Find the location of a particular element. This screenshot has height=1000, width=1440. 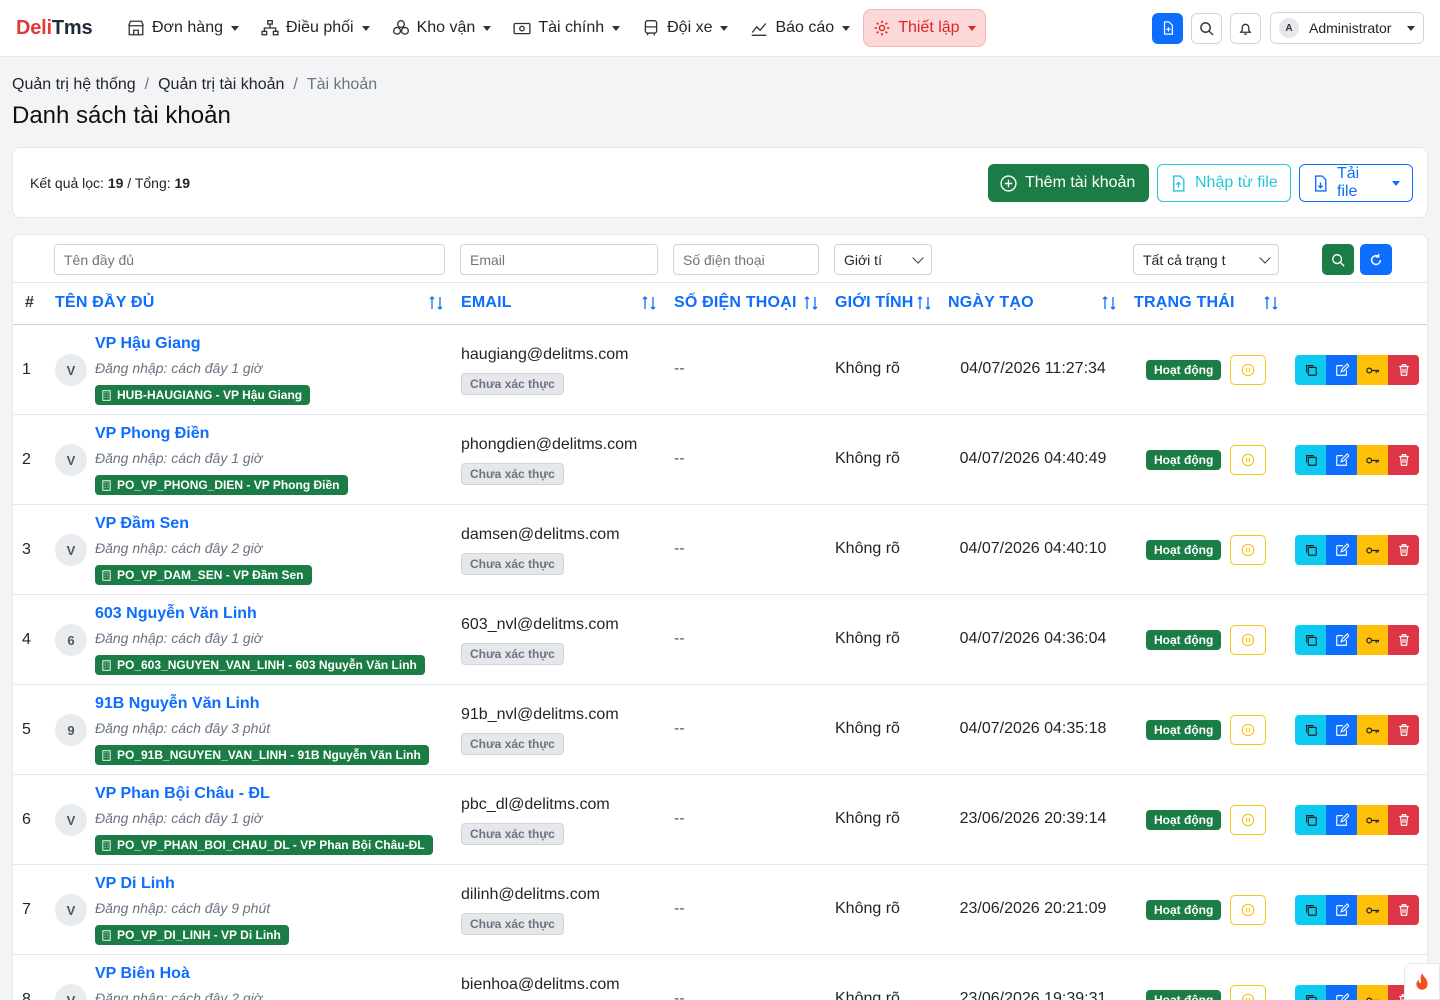

name-filter-input is located at coordinates (249, 259).